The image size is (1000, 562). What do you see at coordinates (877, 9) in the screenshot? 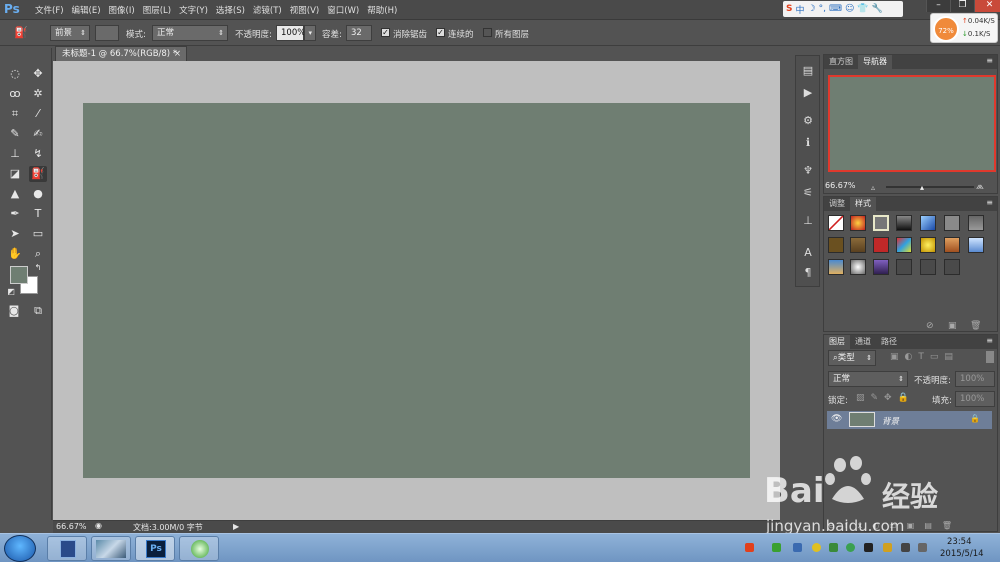
I see `wrench-icon: 🔧` at bounding box center [877, 9].